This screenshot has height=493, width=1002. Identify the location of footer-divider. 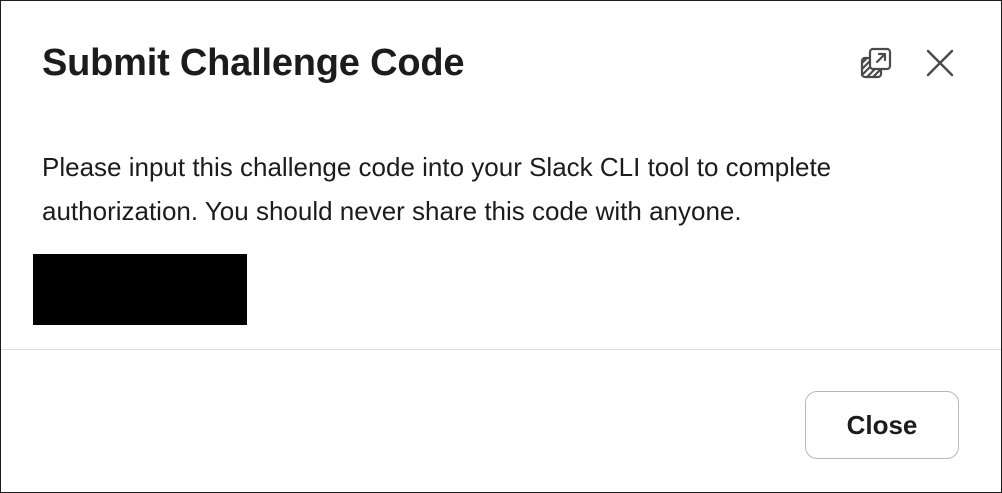
(501, 349).